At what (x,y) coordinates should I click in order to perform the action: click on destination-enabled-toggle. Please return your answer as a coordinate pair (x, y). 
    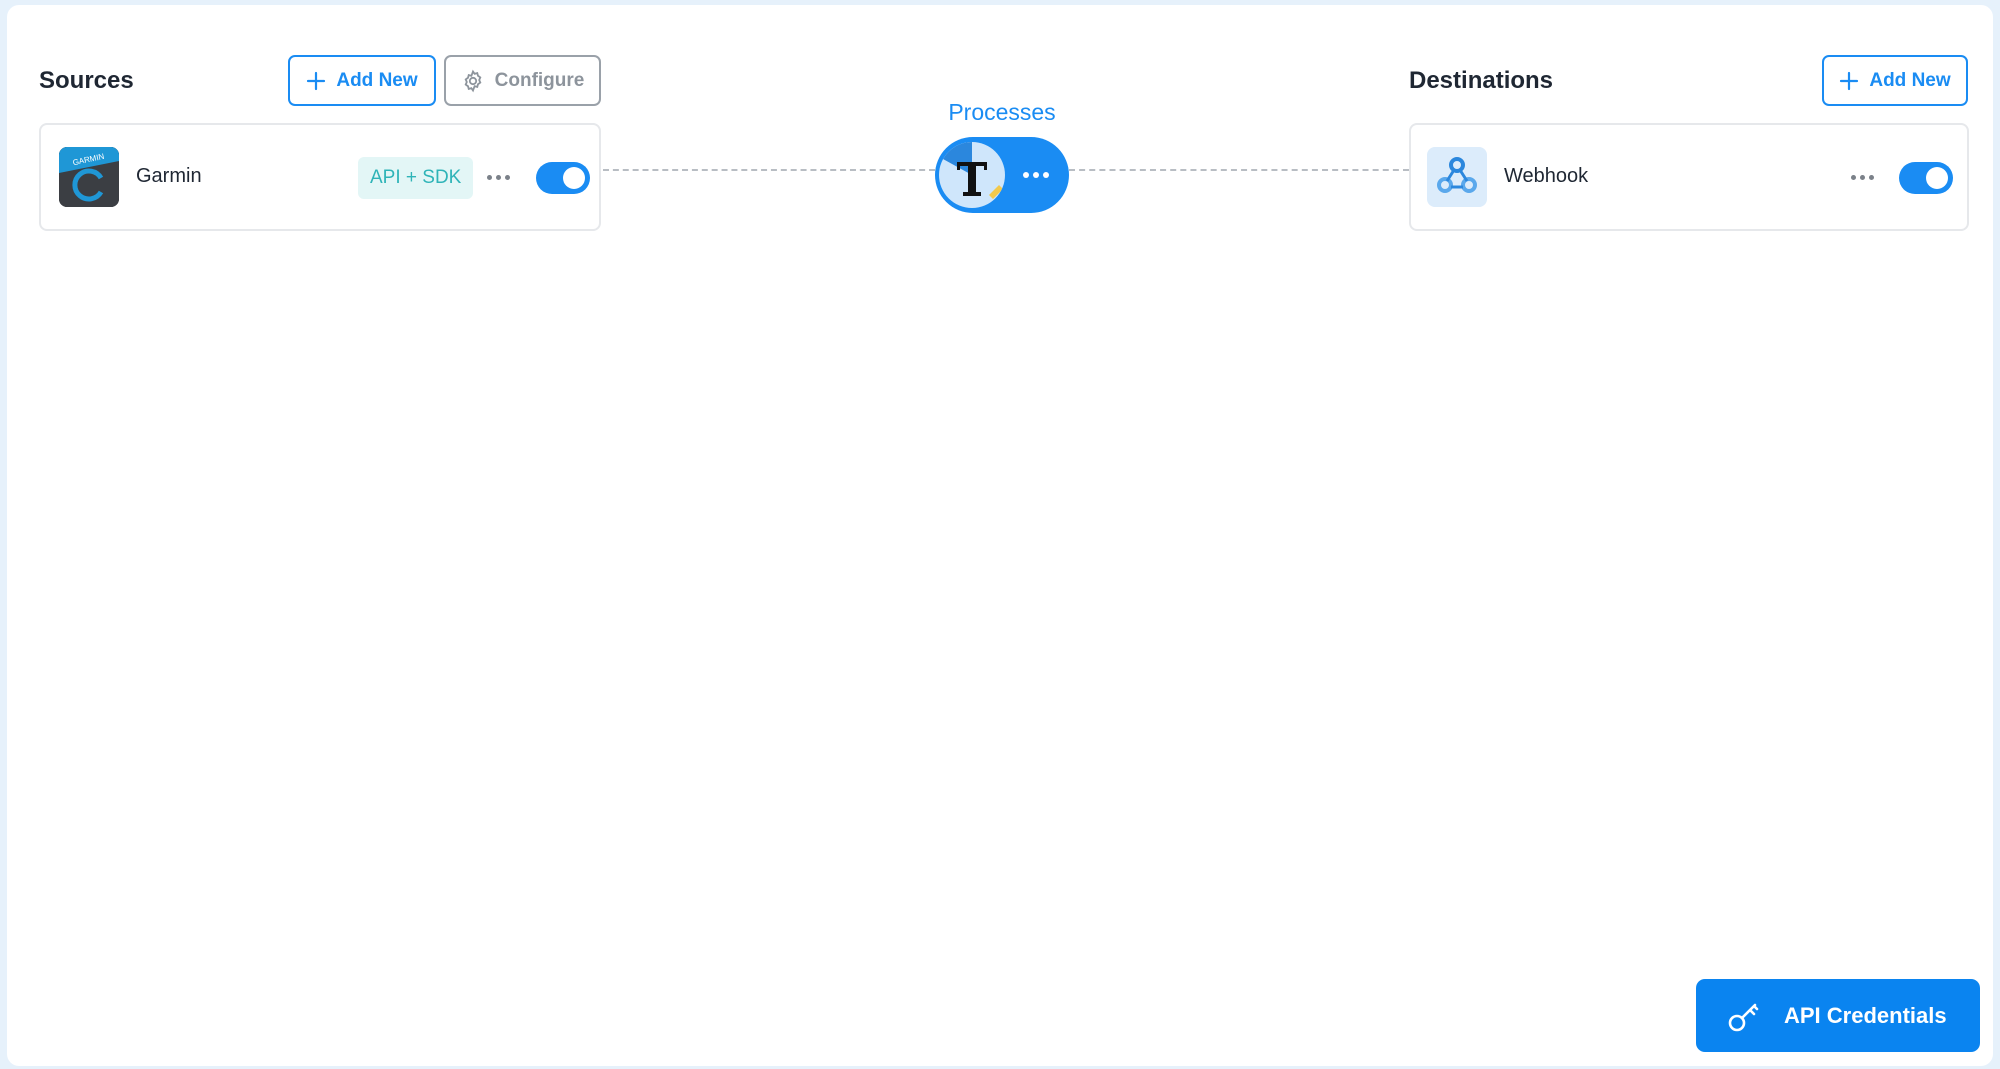
    Looking at the image, I should click on (1926, 178).